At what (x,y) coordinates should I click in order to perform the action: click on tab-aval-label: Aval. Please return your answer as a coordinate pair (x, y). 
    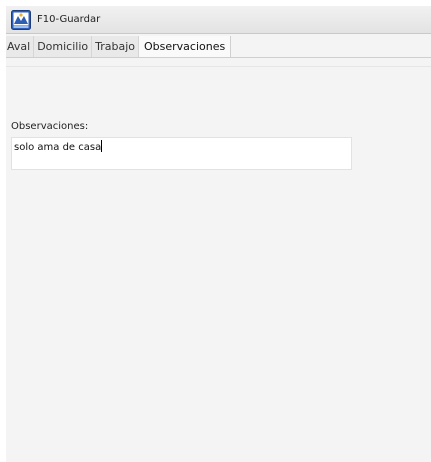
    Looking at the image, I should click on (19, 46).